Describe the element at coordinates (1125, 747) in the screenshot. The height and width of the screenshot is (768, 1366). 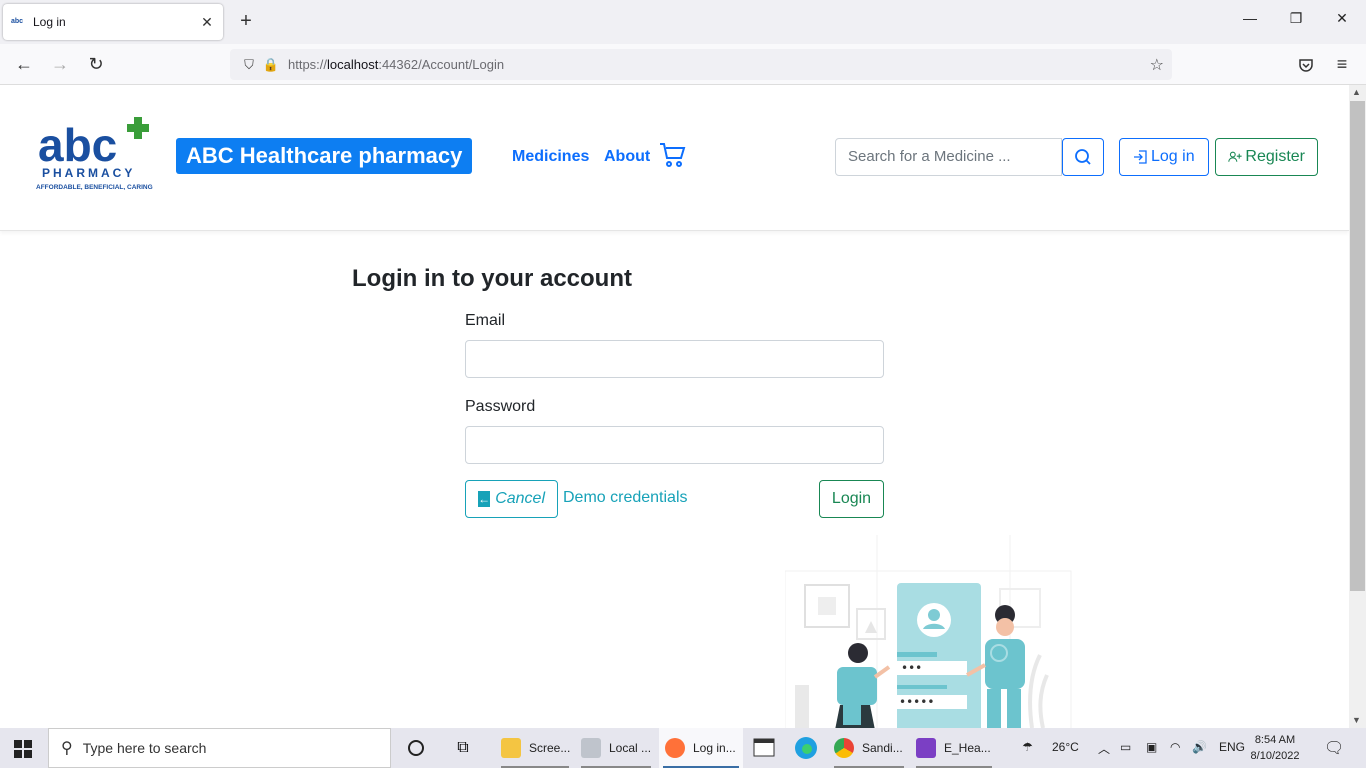
I see `battery-icon: ▭` at that location.